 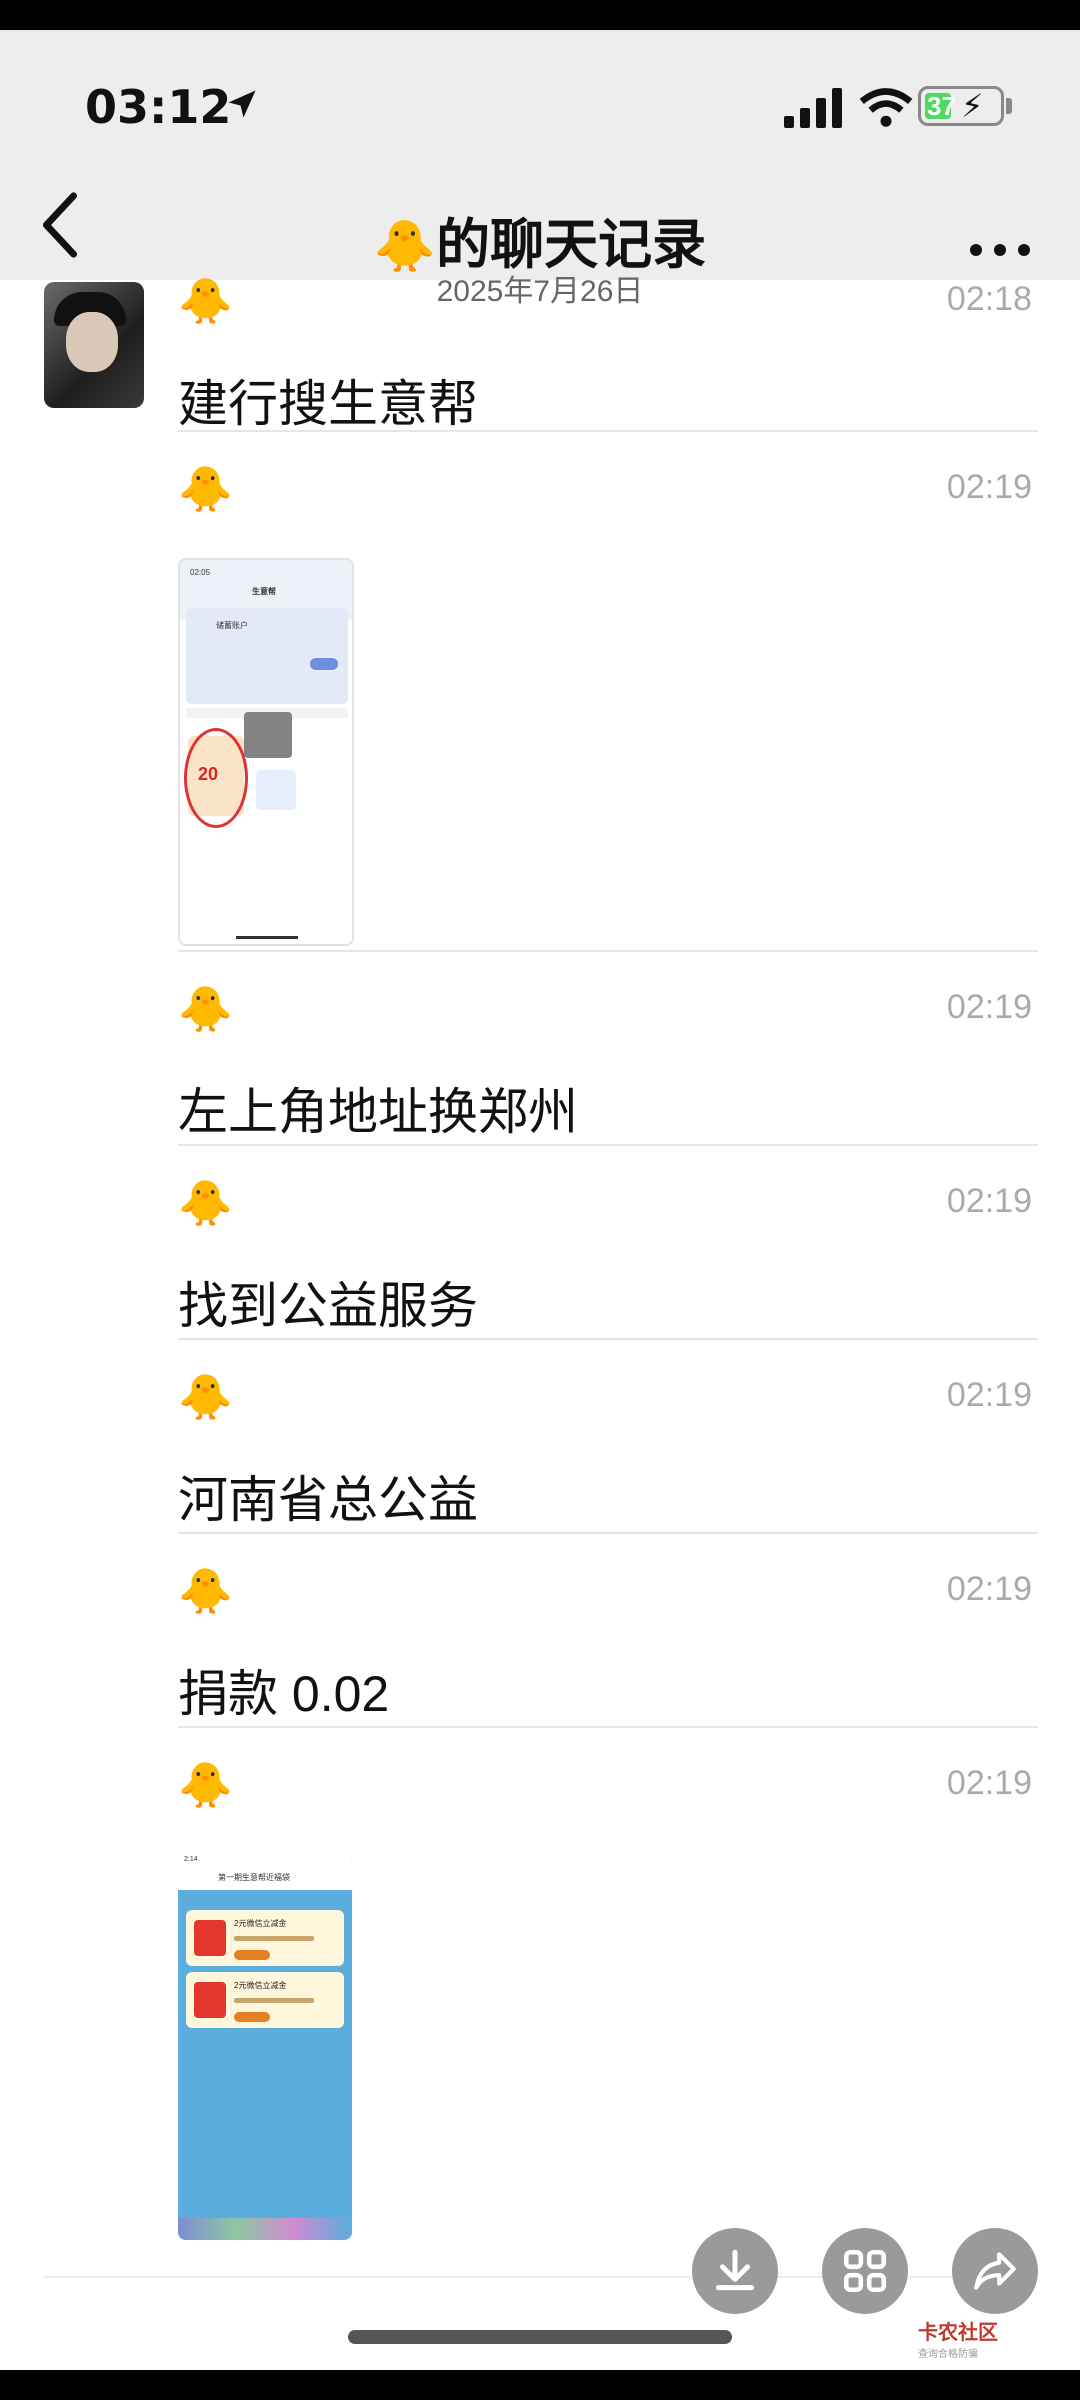 I want to click on share-icon, so click(x=995, y=2271).